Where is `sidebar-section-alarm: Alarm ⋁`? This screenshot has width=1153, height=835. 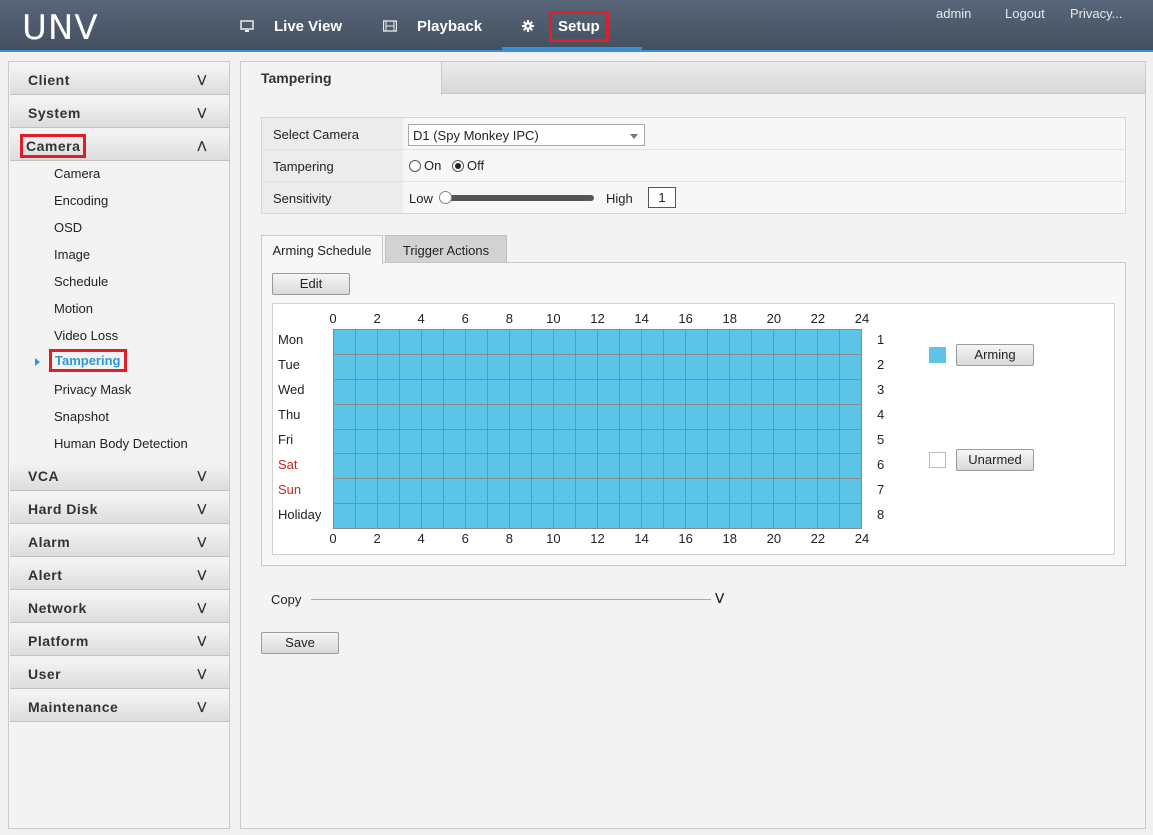
sidebar-section-alarm: Alarm ⋁ is located at coordinates (119, 542).